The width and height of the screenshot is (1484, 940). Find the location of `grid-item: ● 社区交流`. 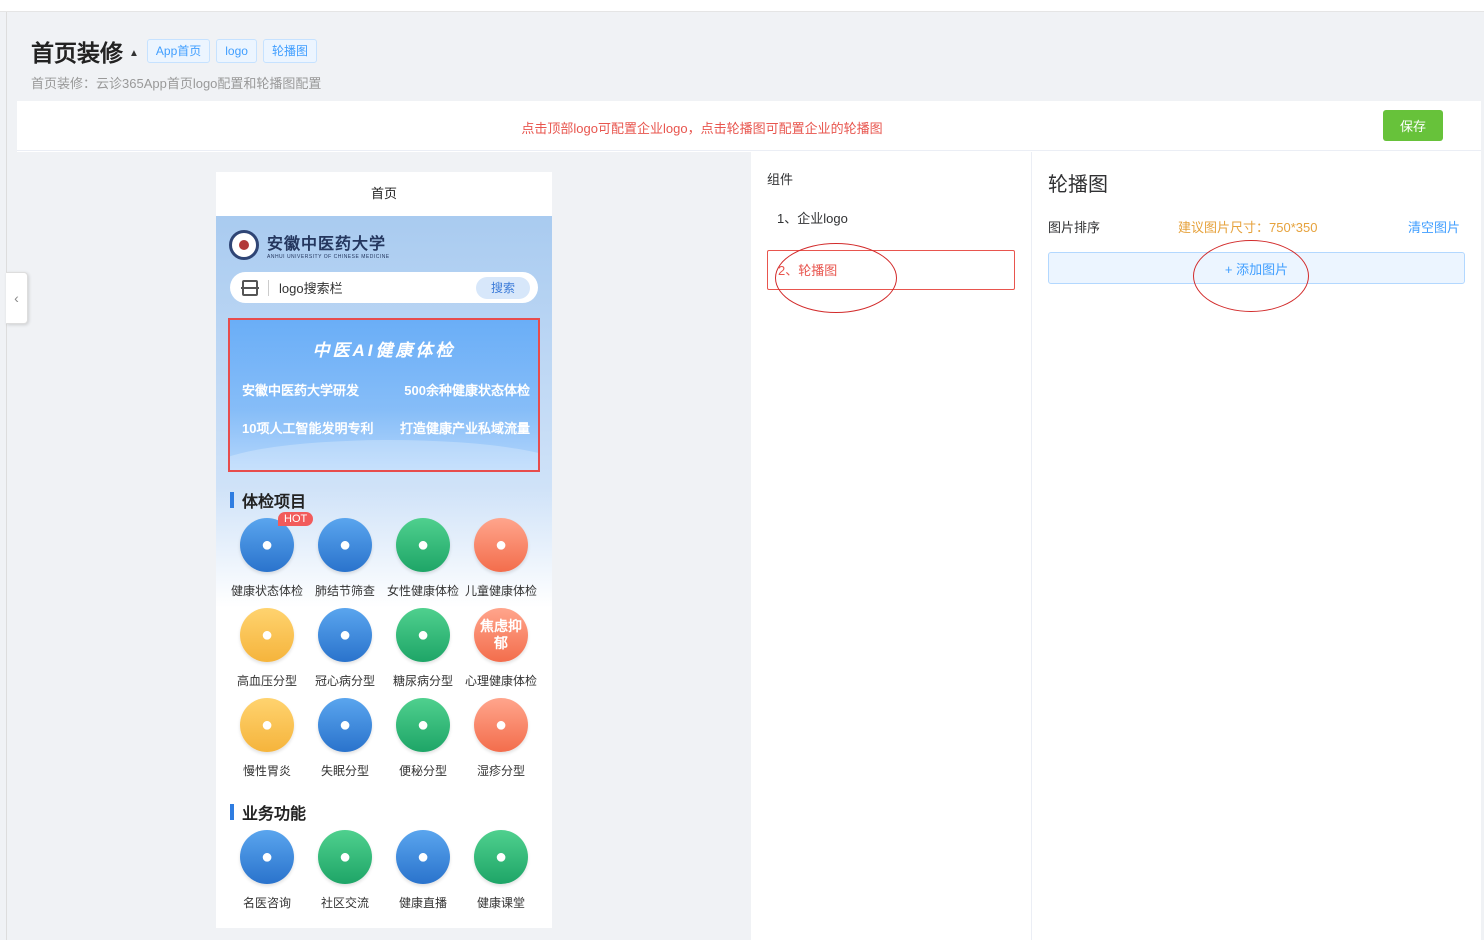

grid-item: ● 社区交流 is located at coordinates (345, 871).